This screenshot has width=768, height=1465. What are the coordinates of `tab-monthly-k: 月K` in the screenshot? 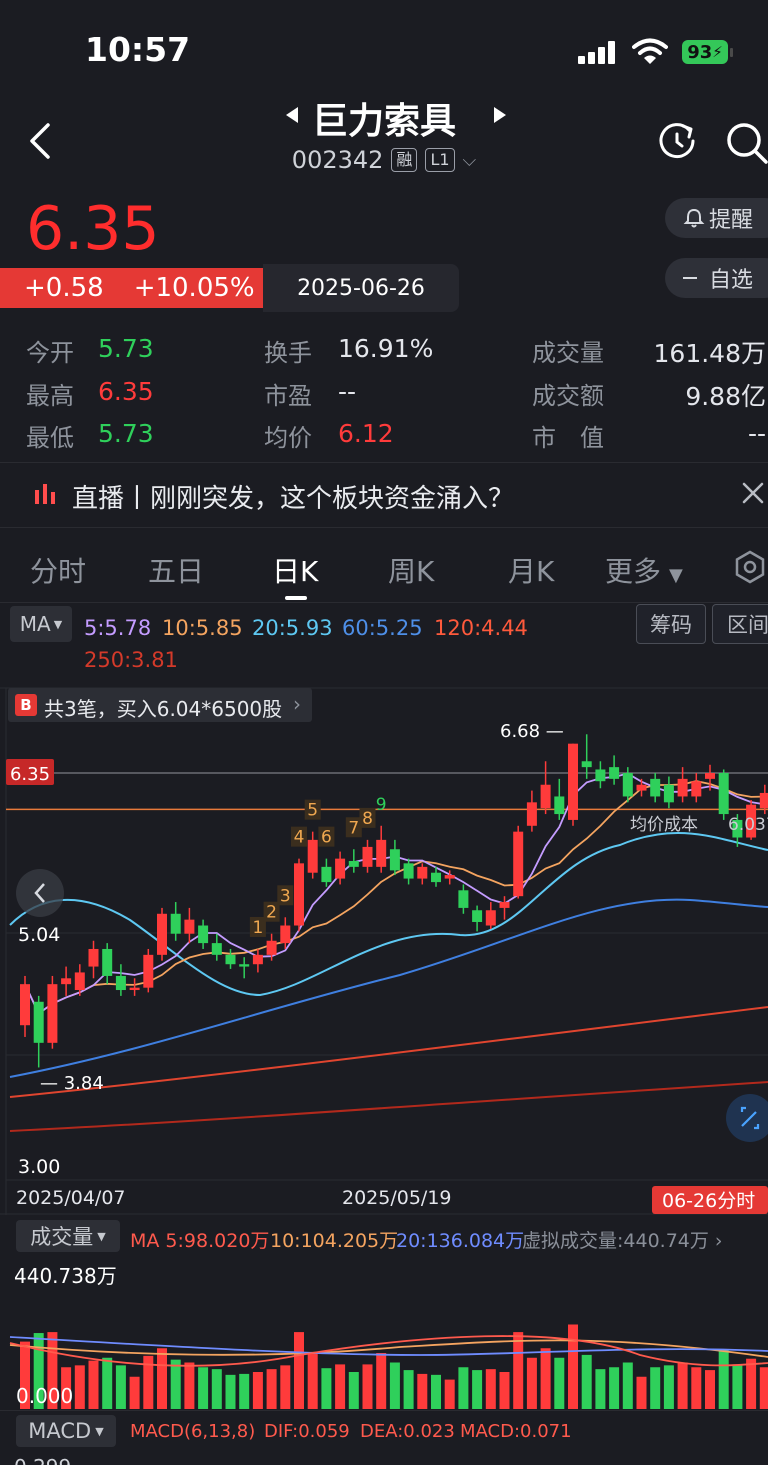 It's located at (531, 570).